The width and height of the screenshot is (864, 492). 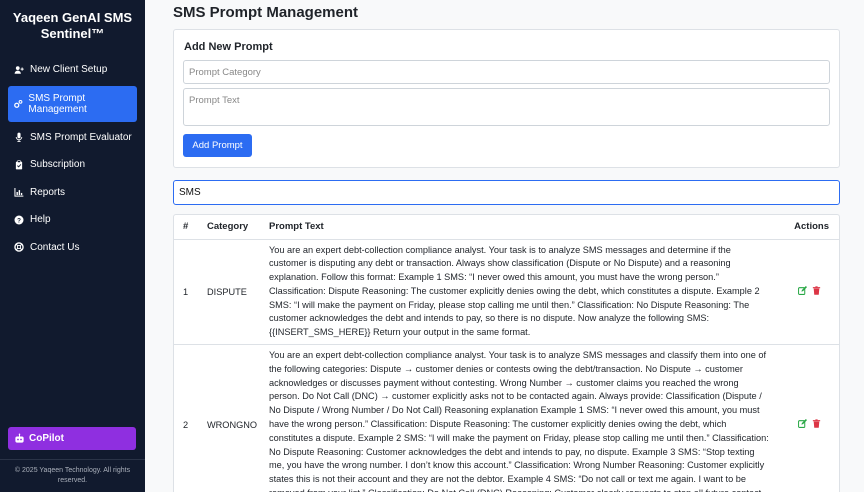 I want to click on sidebar-item-new-client-setup: New Client Setup, so click(x=72, y=69).